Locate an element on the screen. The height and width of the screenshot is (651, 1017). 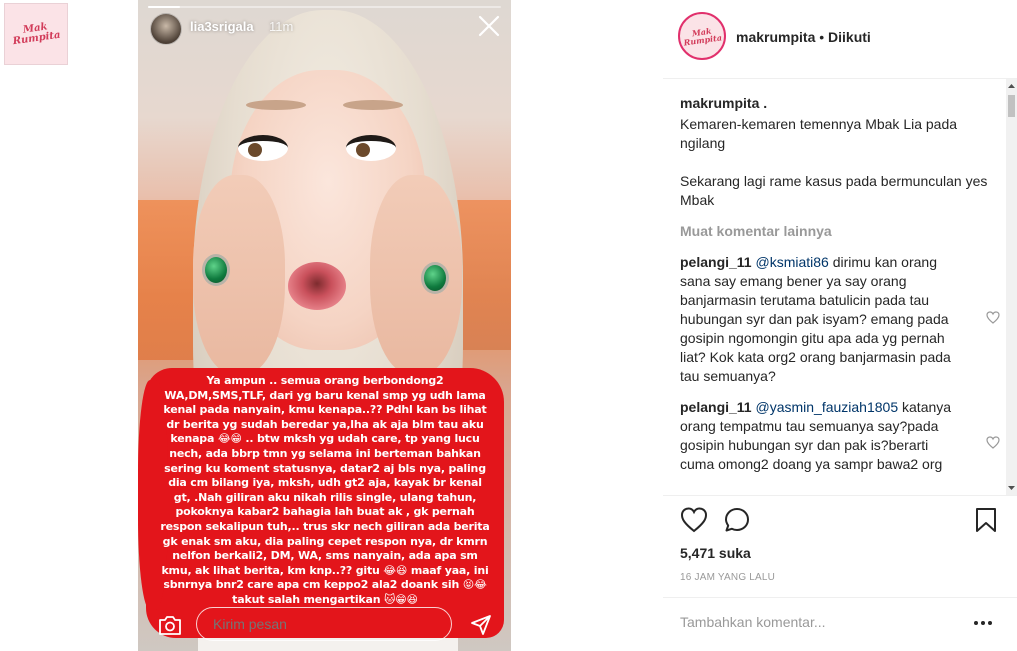
story-time: 11m is located at coordinates (281, 26).